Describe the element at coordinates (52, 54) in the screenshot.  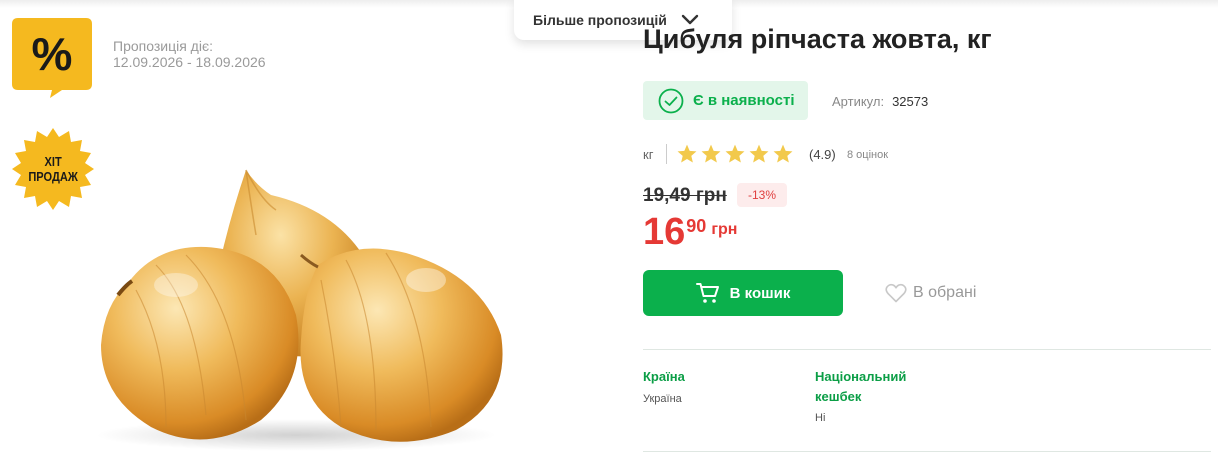
I see `percent-sign: %` at that location.